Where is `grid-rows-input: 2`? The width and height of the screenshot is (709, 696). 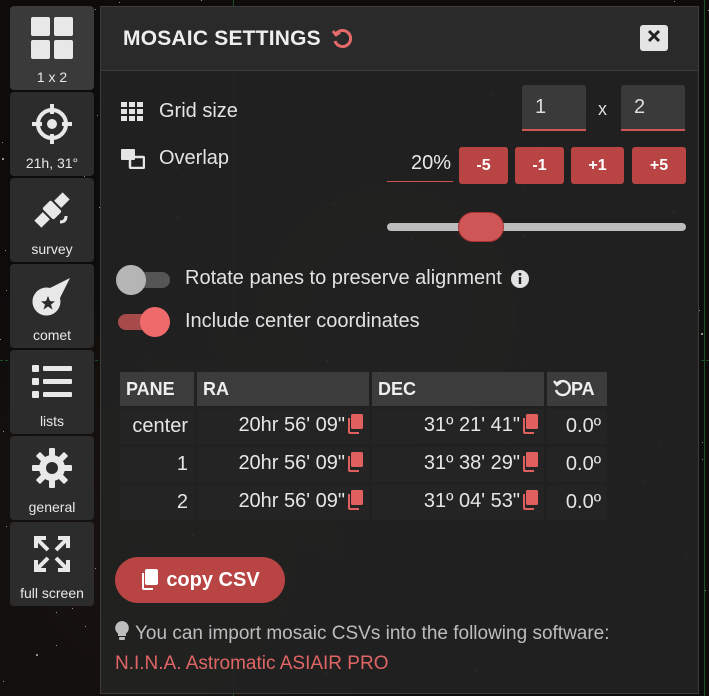 grid-rows-input: 2 is located at coordinates (653, 108).